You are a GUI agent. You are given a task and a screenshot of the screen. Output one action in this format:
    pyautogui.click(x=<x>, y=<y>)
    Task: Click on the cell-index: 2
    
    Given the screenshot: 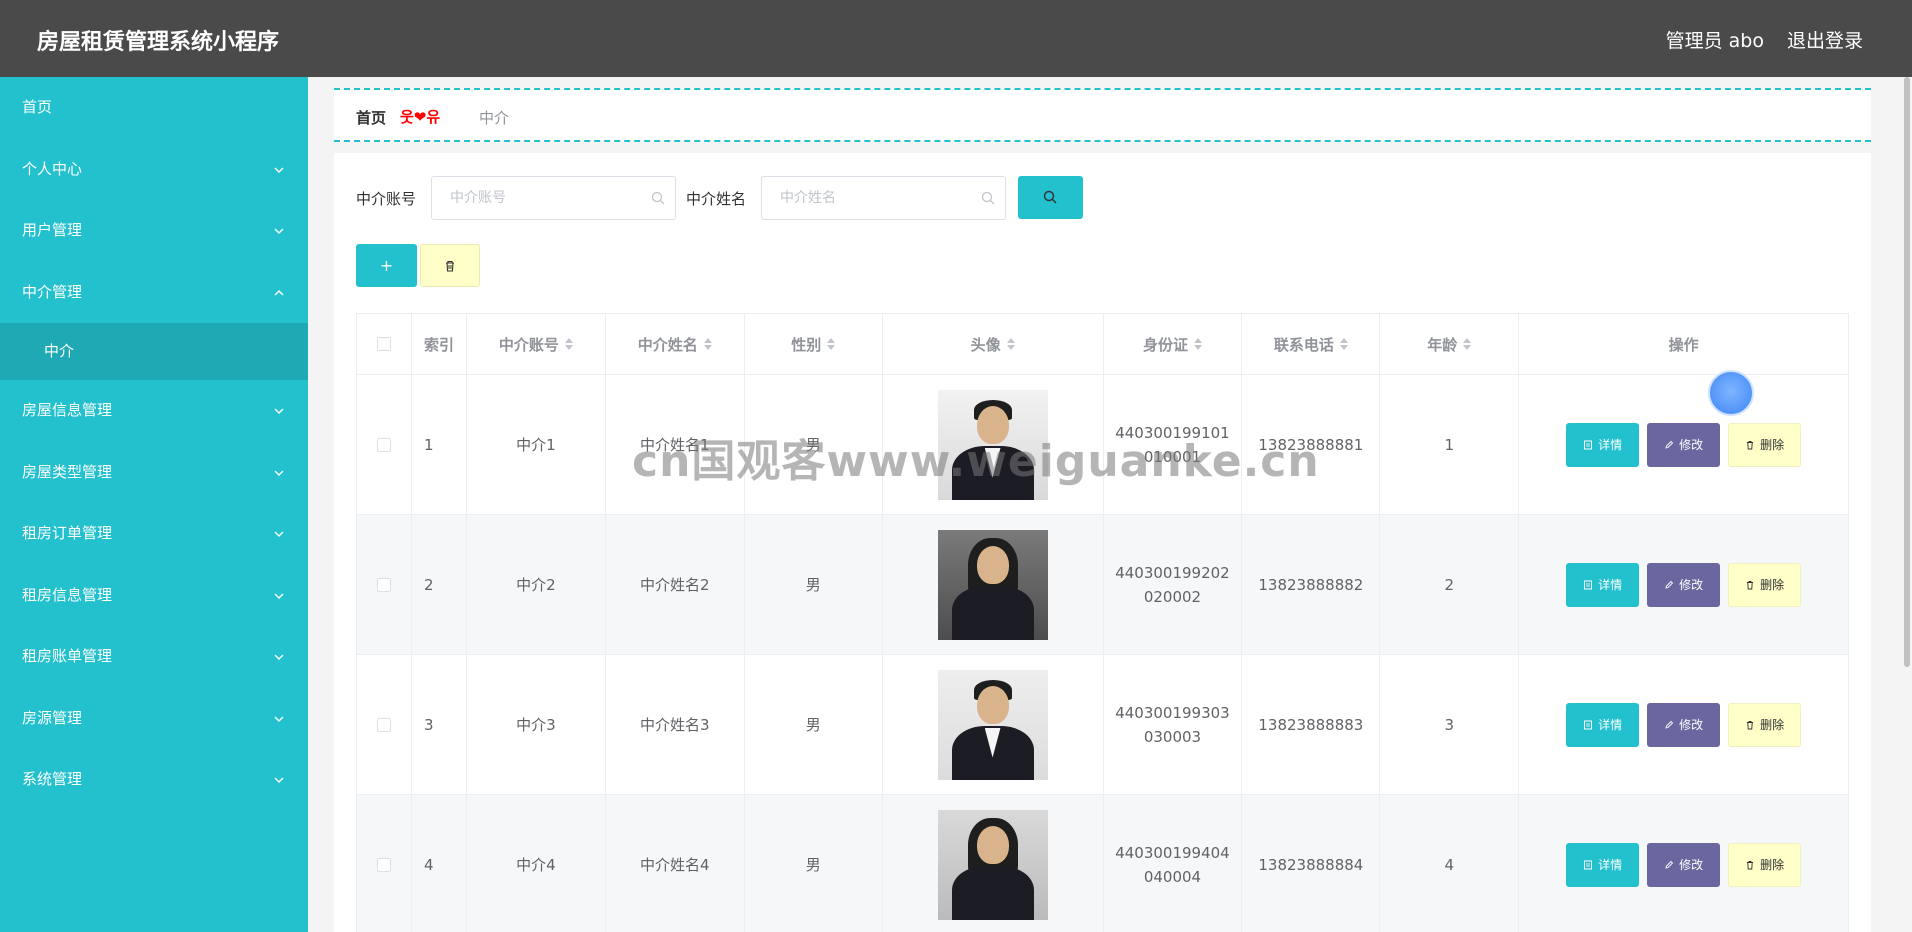 What is the action you would take?
    pyautogui.click(x=439, y=585)
    